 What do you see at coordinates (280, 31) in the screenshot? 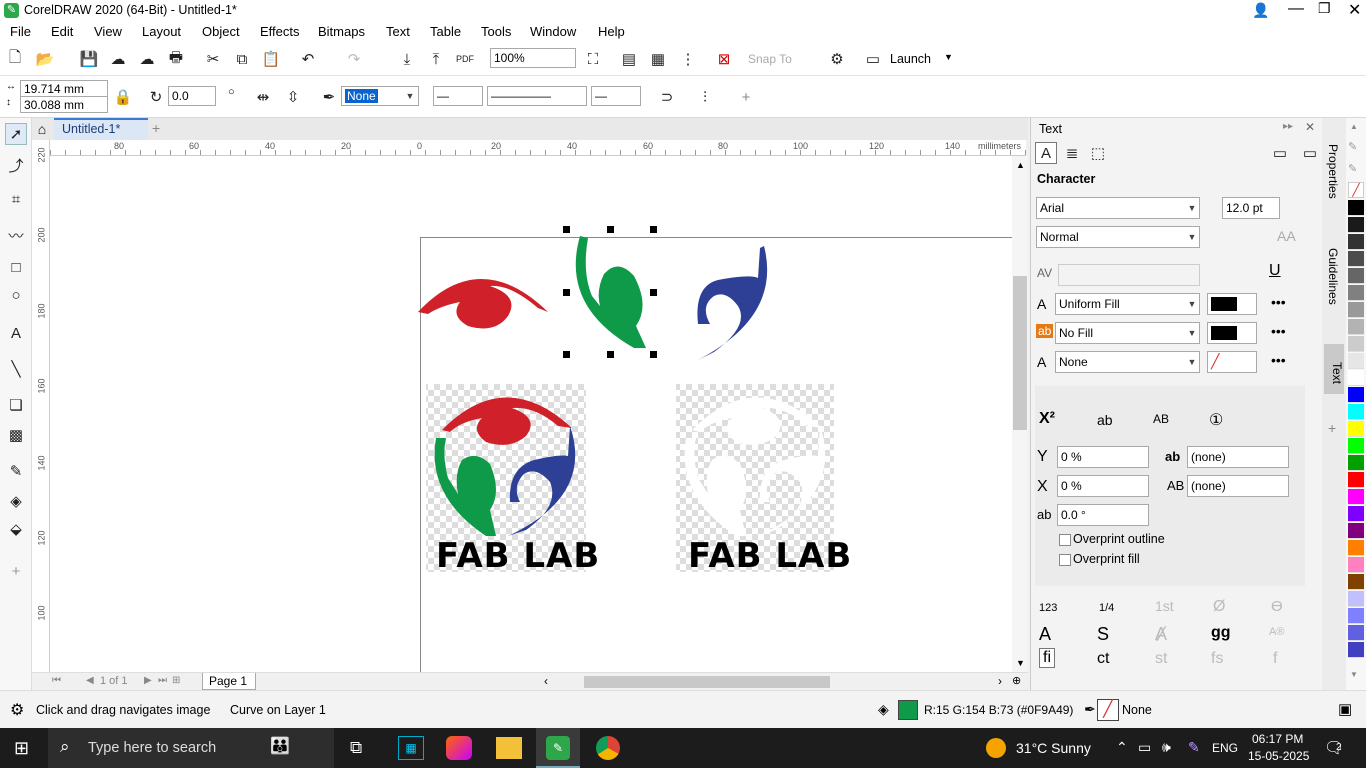
I see `menu-effects: Effects` at bounding box center [280, 31].